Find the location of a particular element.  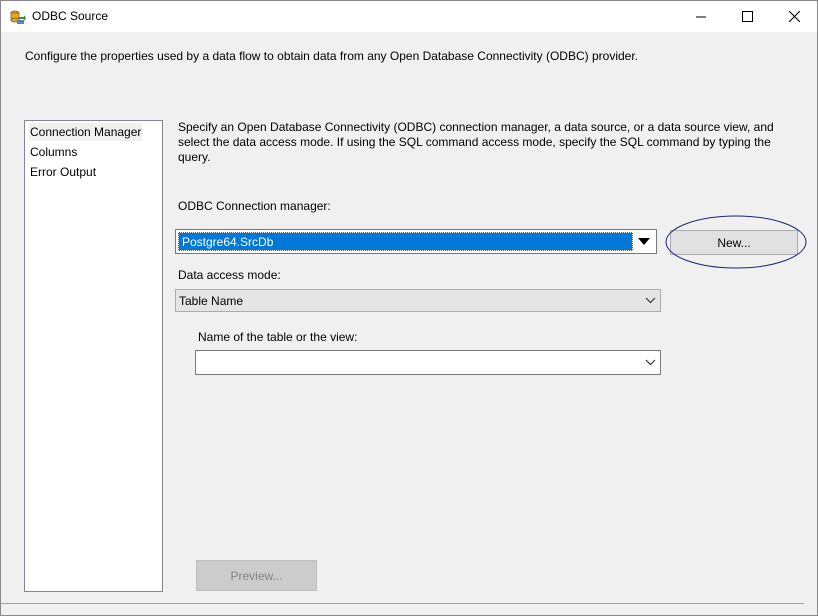

ssis-odbc-source-icon is located at coordinates (18, 17).